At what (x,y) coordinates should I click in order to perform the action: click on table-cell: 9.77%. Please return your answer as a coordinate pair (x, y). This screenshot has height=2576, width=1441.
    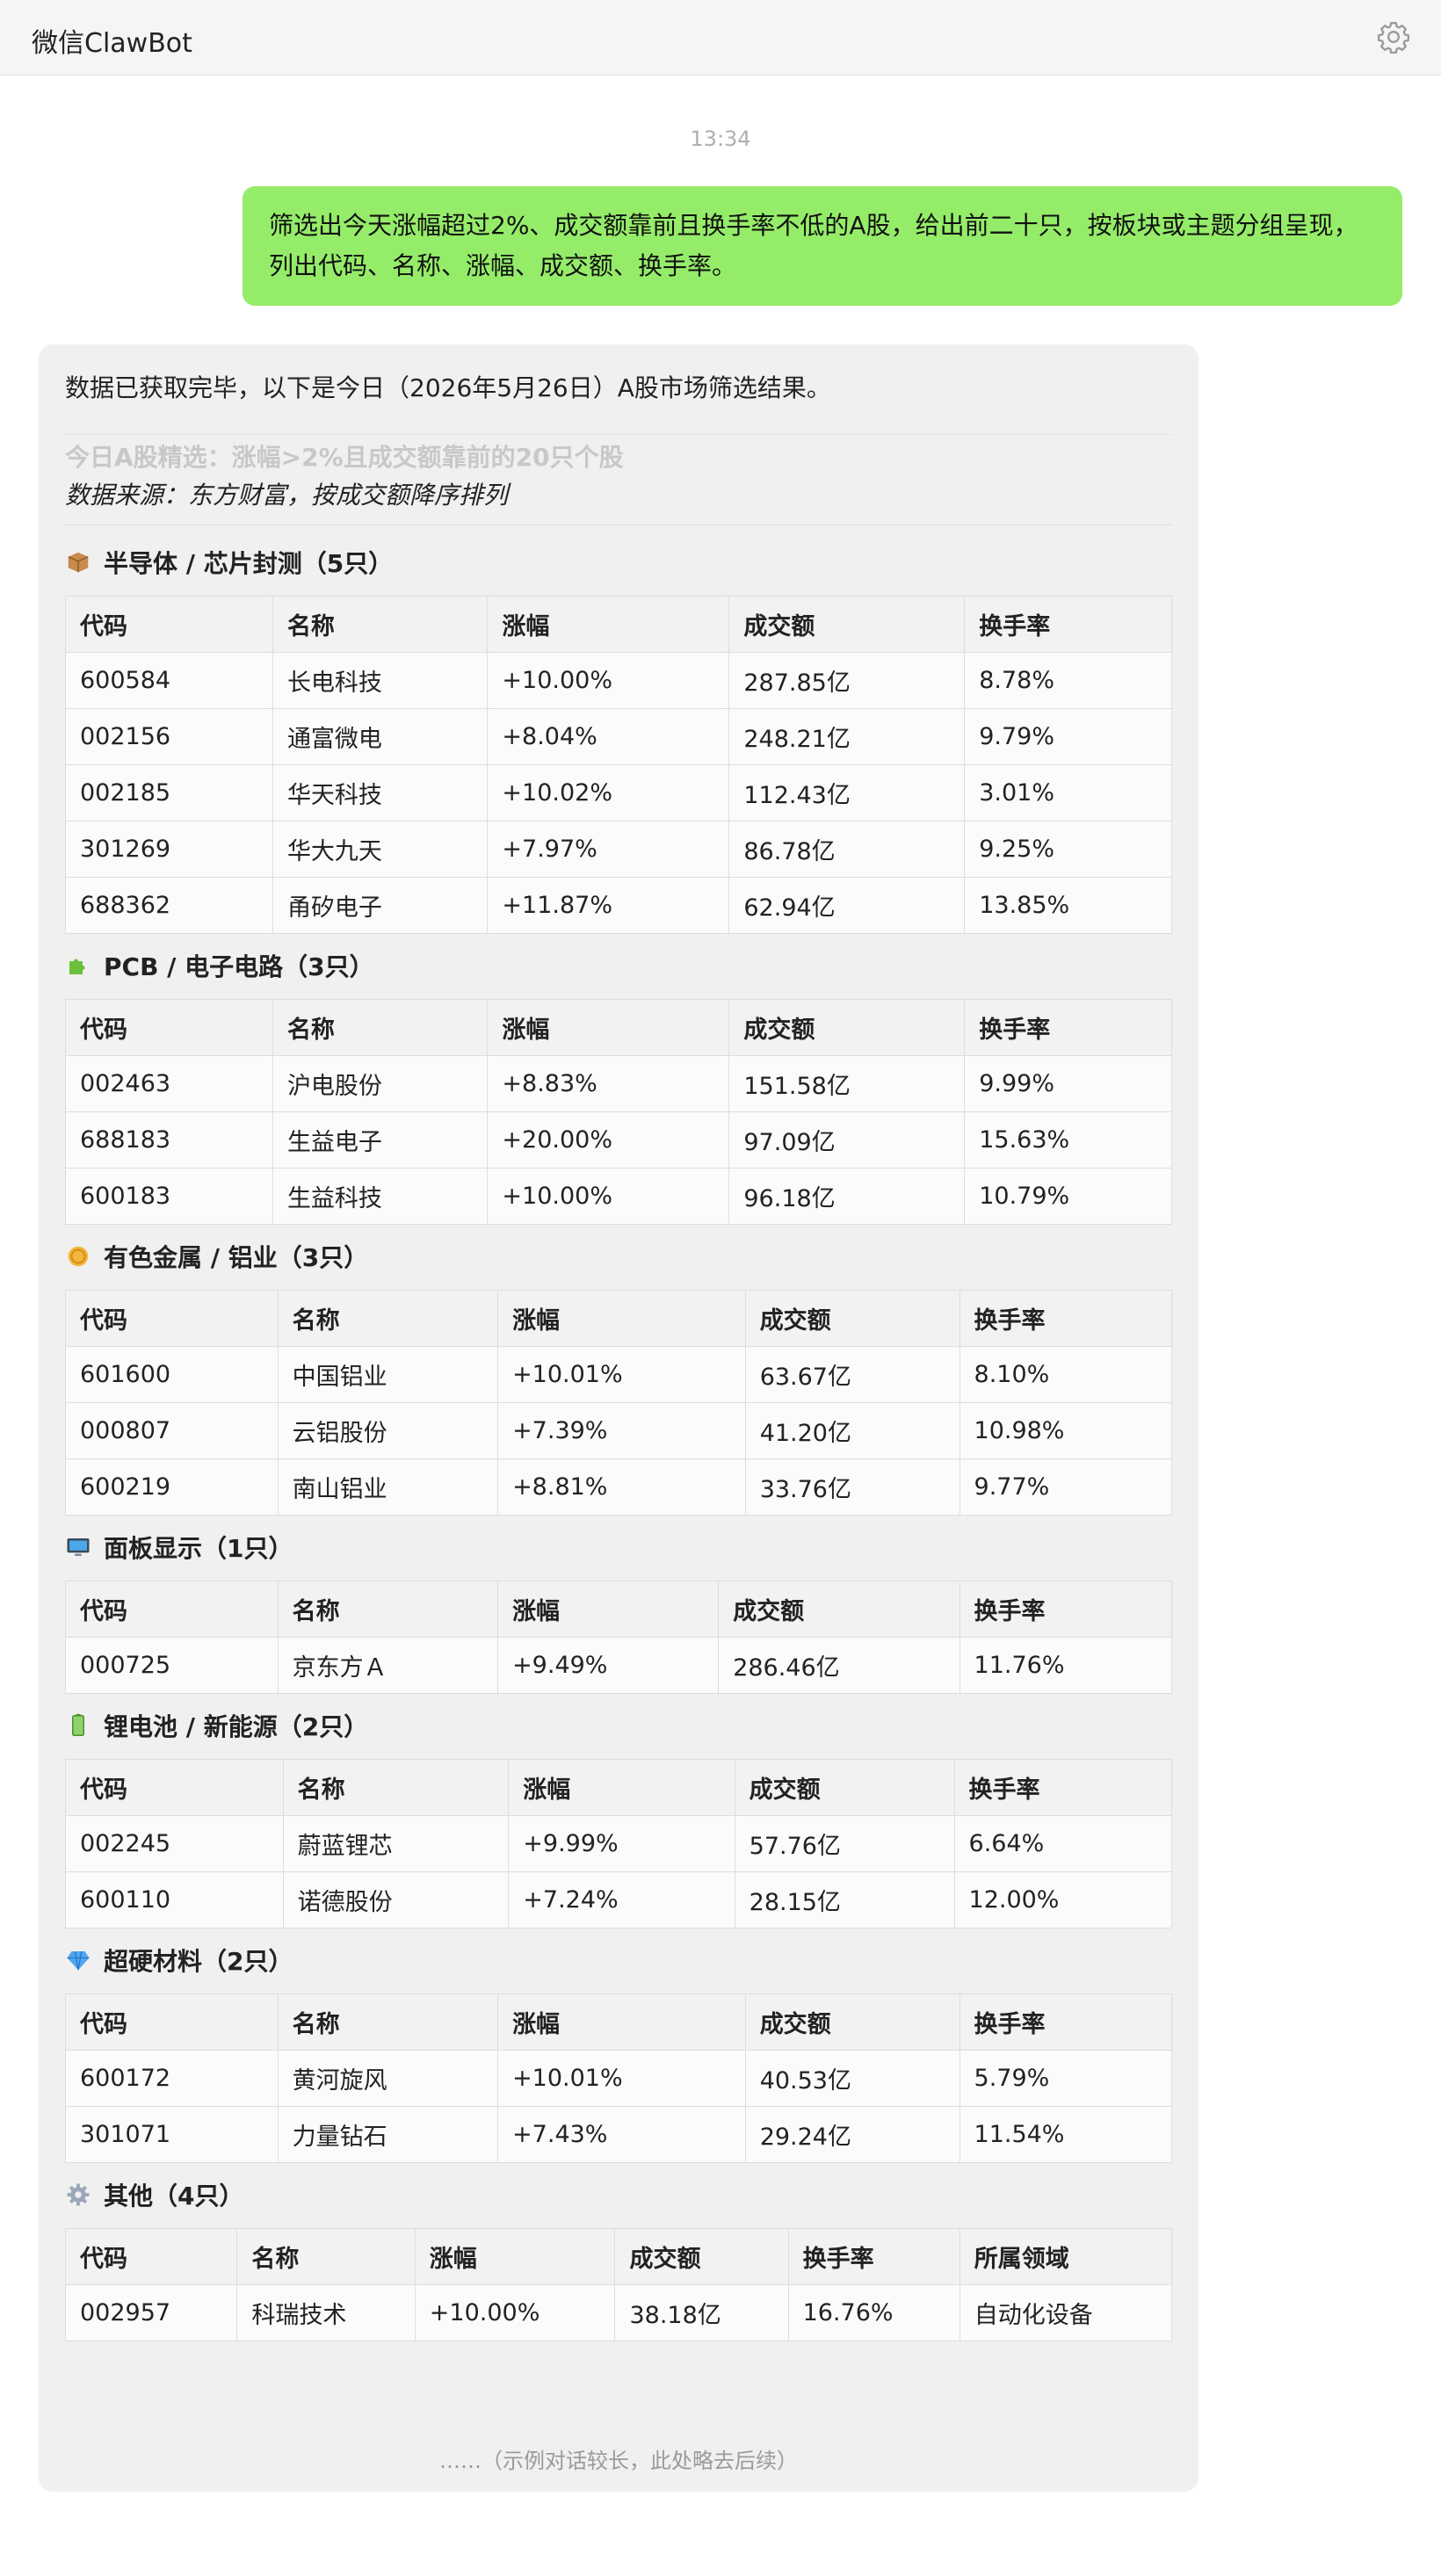
    Looking at the image, I should click on (1066, 1487).